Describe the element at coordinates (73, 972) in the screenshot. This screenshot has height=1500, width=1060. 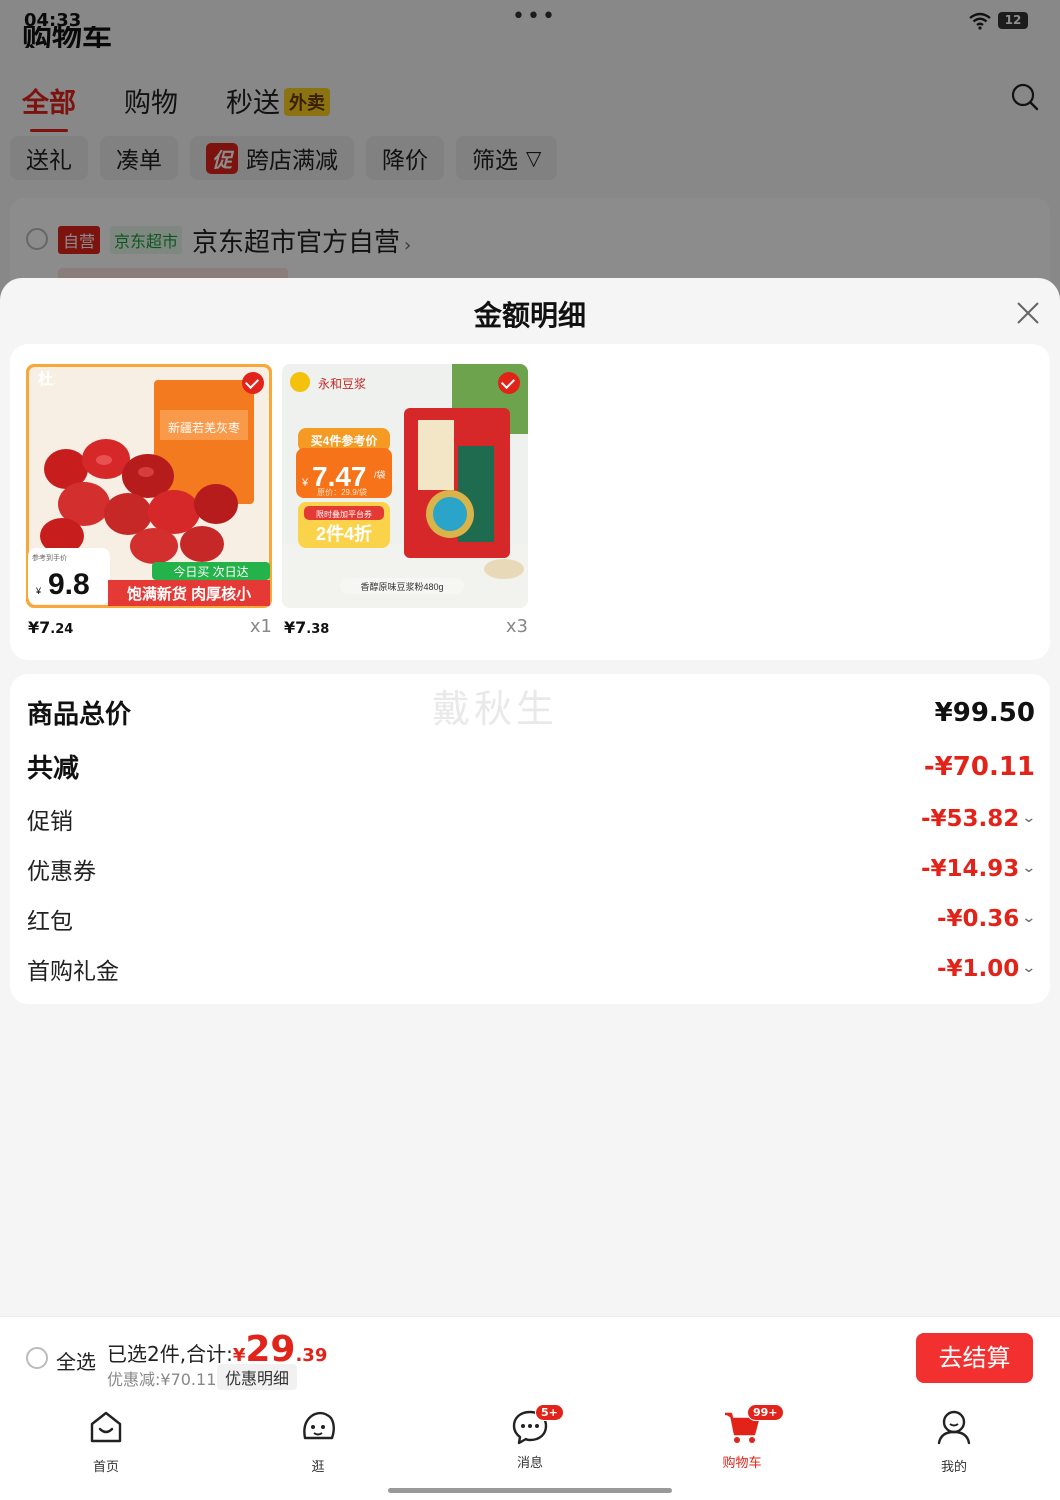
I see `summary-label: 首购礼金` at that location.